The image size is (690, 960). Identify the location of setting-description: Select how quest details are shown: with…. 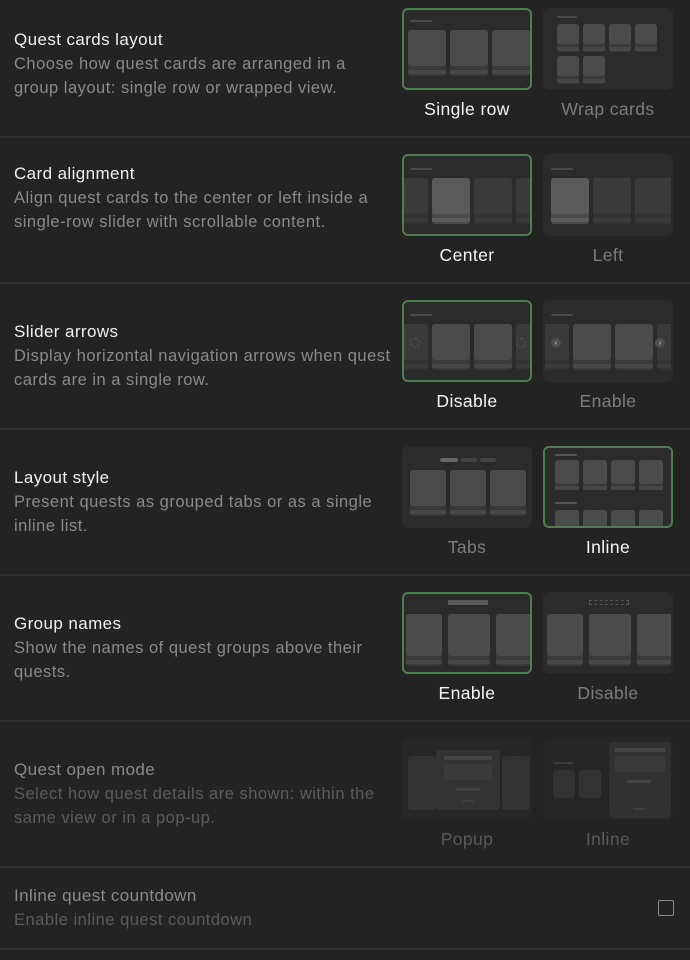
(194, 806).